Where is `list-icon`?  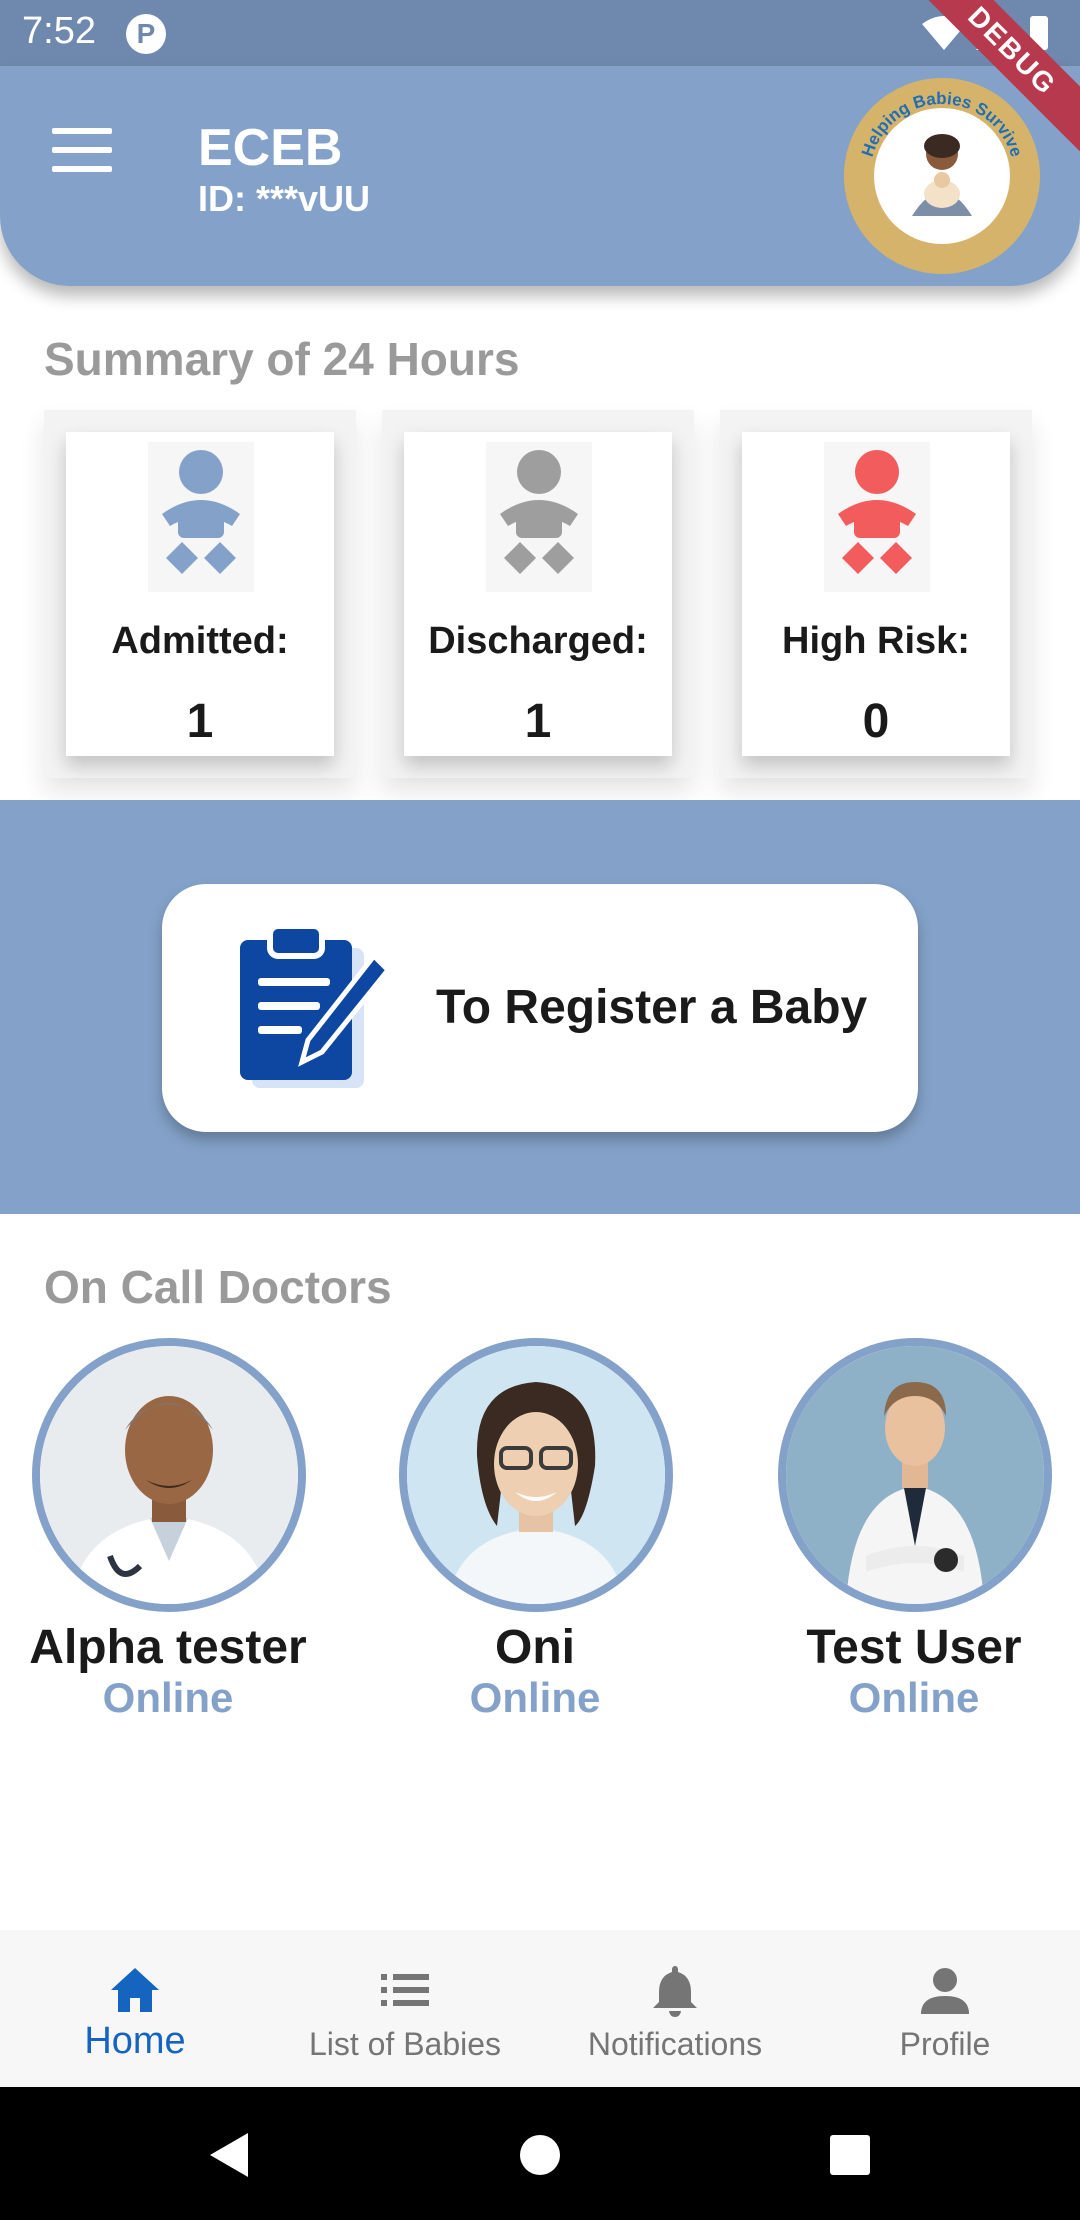
list-icon is located at coordinates (405, 1990).